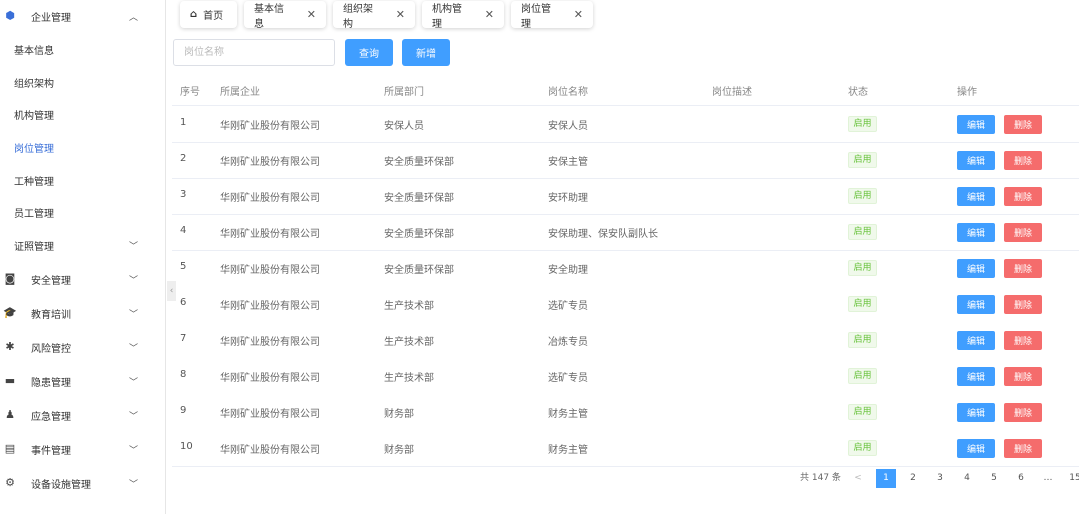 The width and height of the screenshot is (1079, 514). What do you see at coordinates (913, 478) in the screenshot?
I see `page-2: 2` at bounding box center [913, 478].